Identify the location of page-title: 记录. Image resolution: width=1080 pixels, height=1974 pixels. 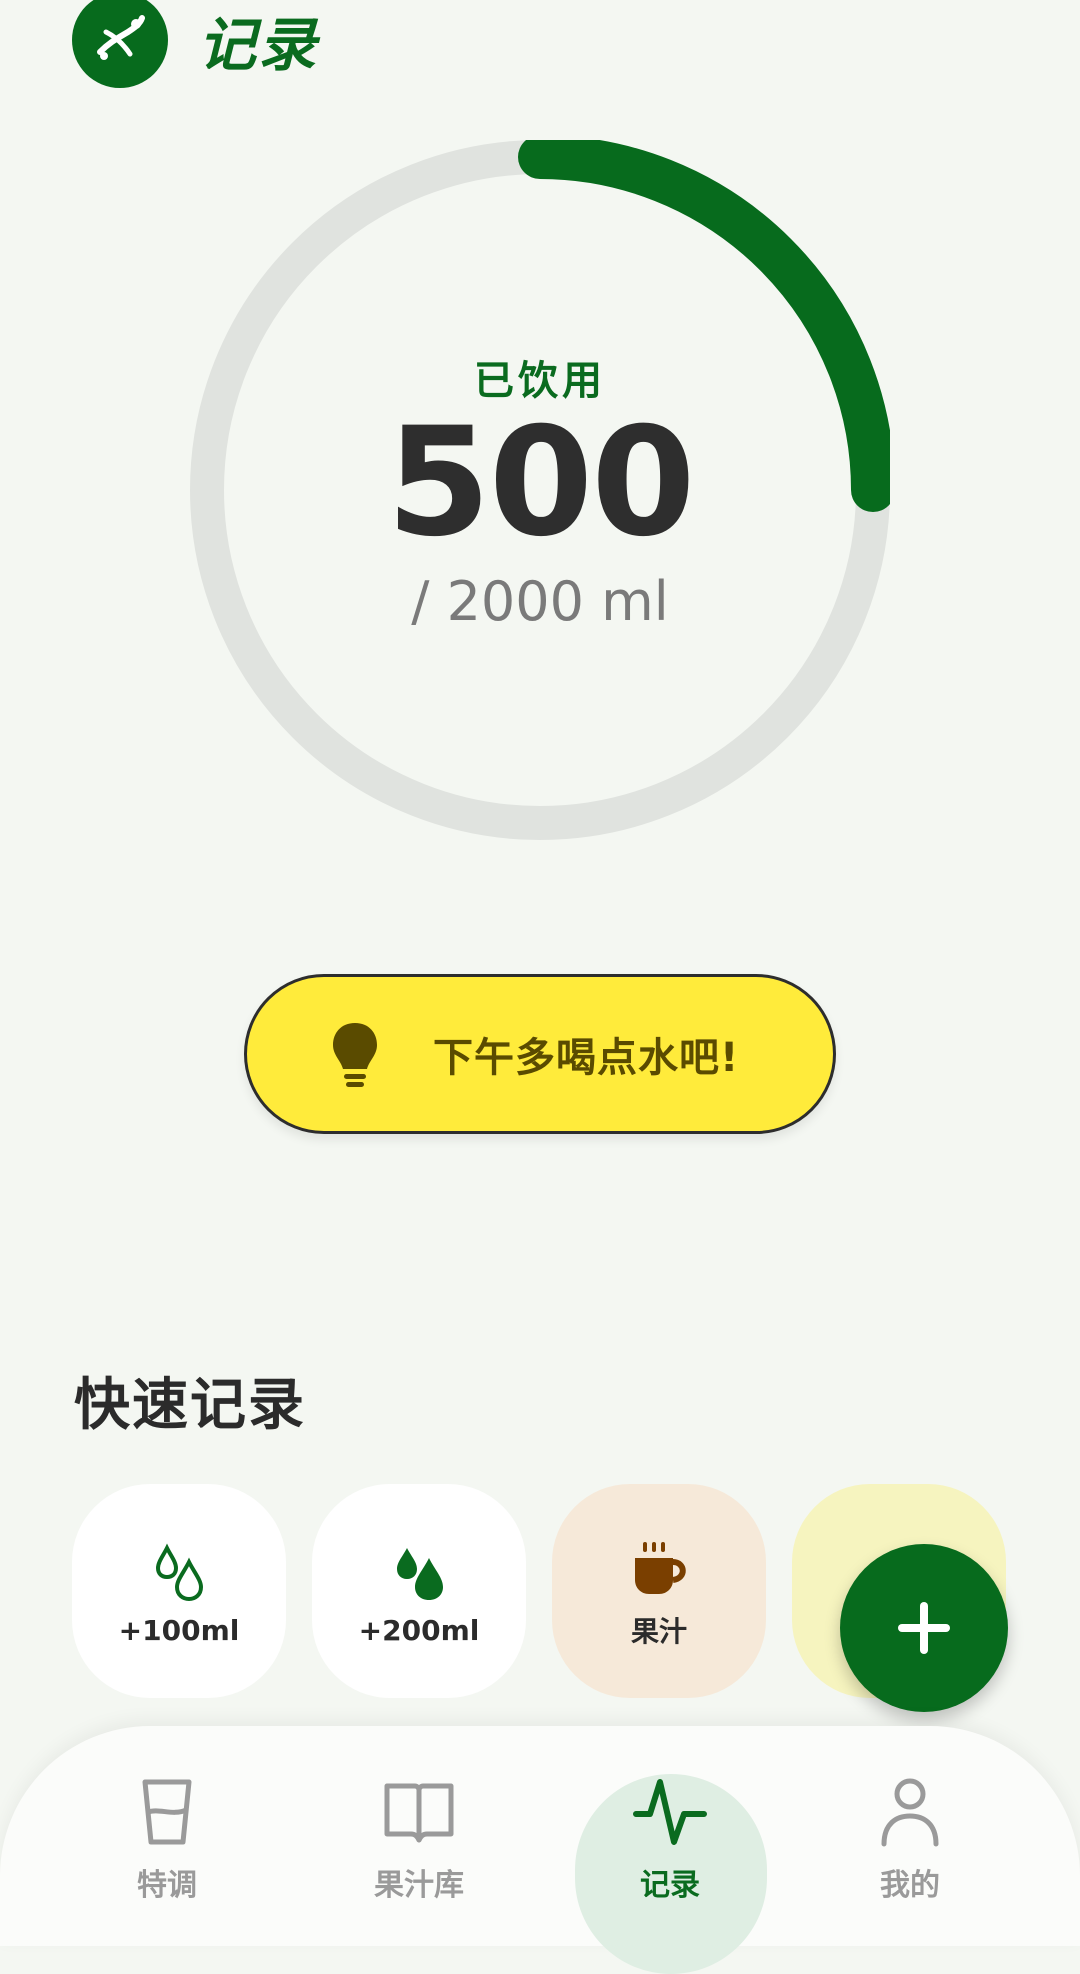
(258, 45).